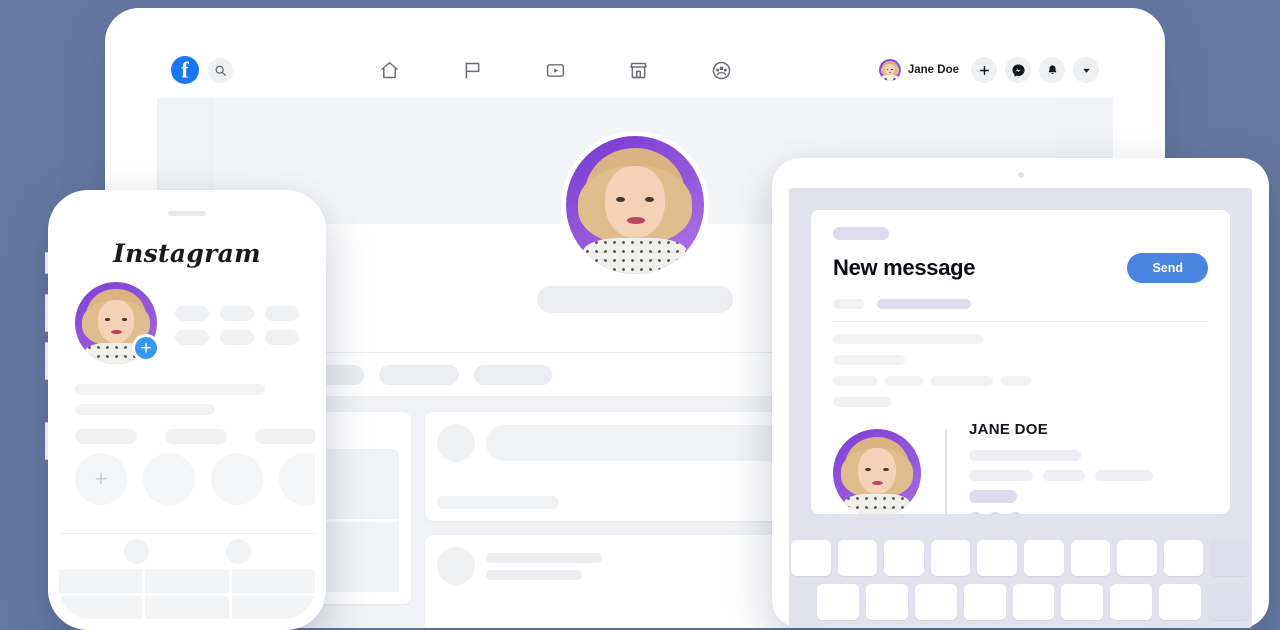 The height and width of the screenshot is (630, 1280). What do you see at coordinates (1020, 304) in the screenshot?
I see `recipient-row` at bounding box center [1020, 304].